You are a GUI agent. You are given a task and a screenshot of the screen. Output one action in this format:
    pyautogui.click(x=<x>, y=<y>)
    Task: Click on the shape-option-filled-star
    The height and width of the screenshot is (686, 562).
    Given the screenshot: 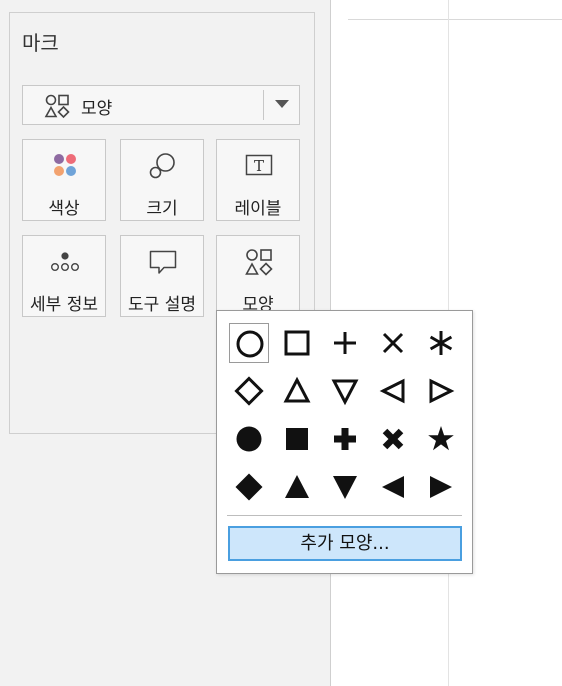 What is the action you would take?
    pyautogui.click(x=441, y=439)
    